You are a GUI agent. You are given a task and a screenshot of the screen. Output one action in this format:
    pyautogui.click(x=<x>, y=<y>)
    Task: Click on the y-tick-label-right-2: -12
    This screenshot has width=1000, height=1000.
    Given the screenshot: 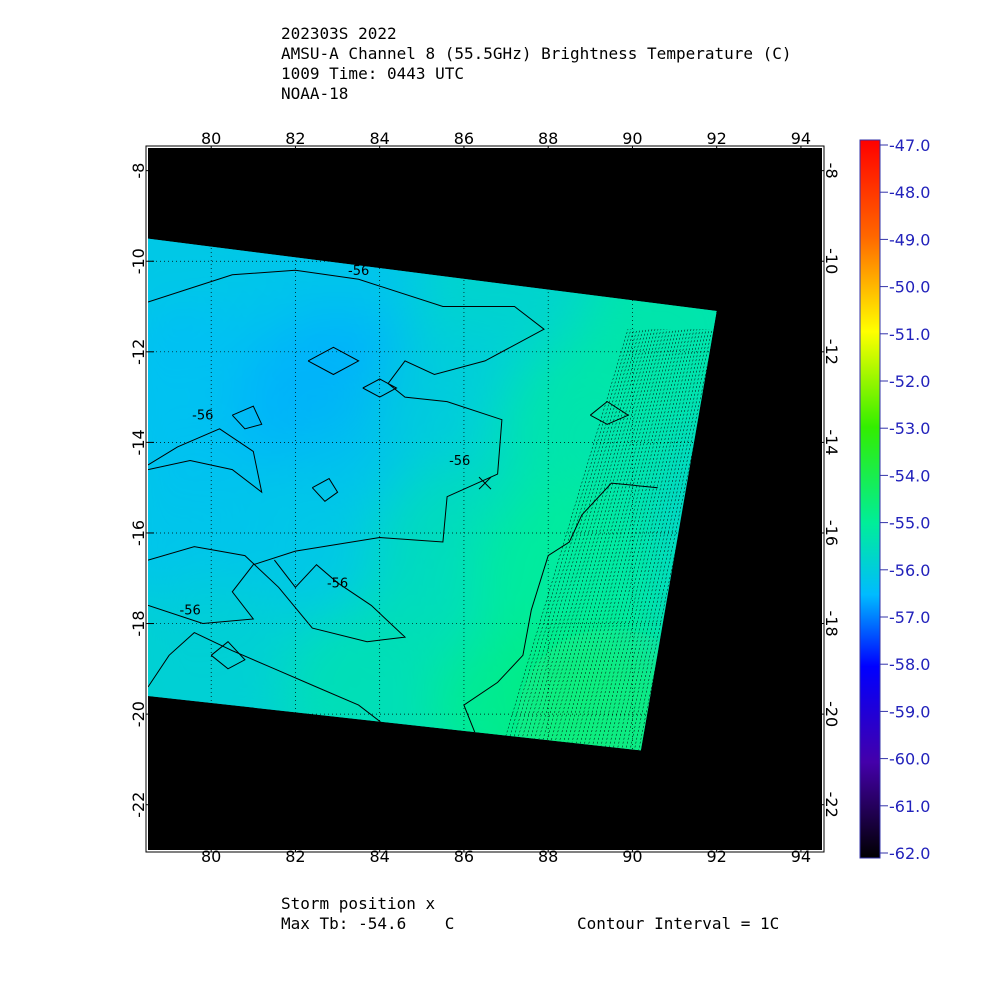 What is the action you would take?
    pyautogui.click(x=831, y=352)
    